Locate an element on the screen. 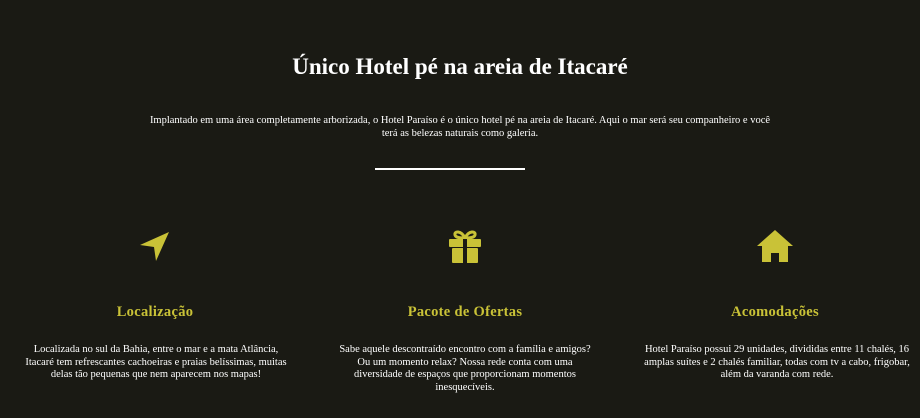 This screenshot has height=418, width=920. feature-title: Pacote de Ofertas is located at coordinates (465, 312).